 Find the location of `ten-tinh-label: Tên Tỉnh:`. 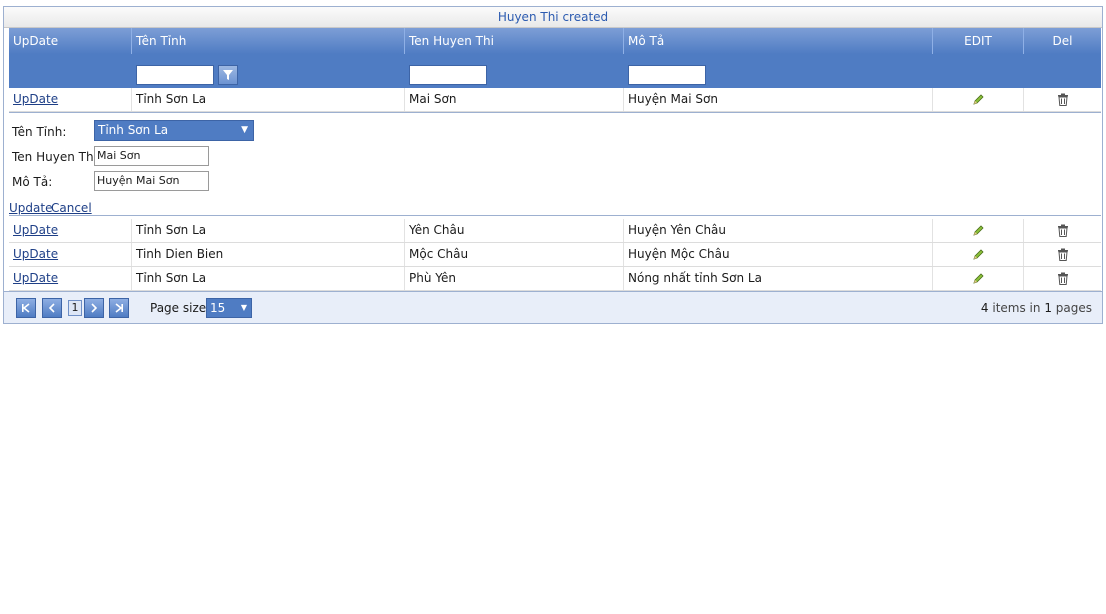

ten-tinh-label: Tên Tỉnh: is located at coordinates (39, 132).